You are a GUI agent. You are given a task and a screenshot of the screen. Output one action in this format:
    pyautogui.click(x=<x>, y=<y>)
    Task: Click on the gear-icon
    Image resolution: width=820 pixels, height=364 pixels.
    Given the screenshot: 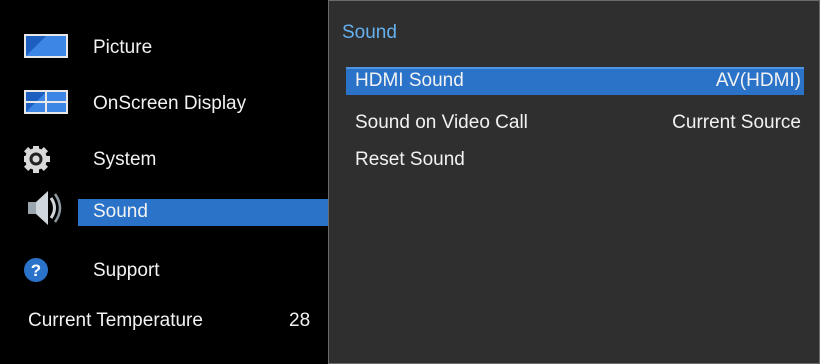 What is the action you would take?
    pyautogui.click(x=45, y=159)
    